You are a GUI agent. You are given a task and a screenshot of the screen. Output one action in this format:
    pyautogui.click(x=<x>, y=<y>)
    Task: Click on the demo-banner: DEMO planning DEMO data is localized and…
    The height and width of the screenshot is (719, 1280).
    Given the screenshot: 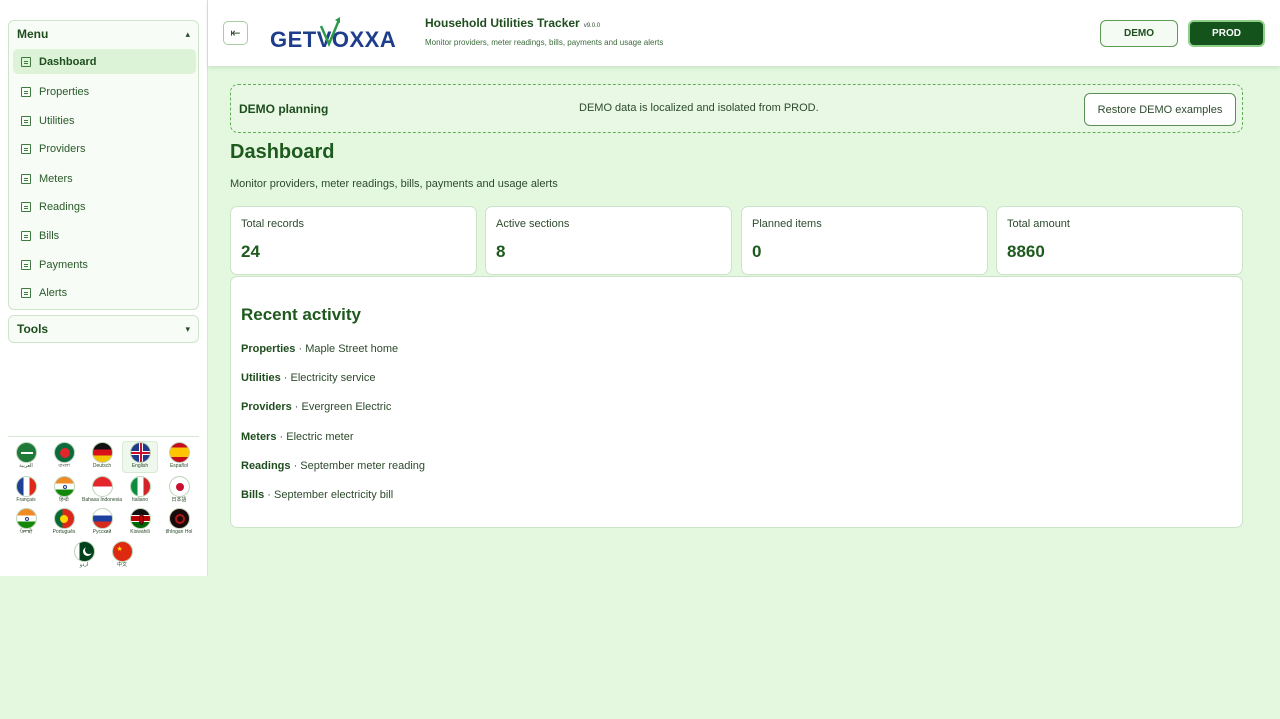 What is the action you would take?
    pyautogui.click(x=736, y=108)
    